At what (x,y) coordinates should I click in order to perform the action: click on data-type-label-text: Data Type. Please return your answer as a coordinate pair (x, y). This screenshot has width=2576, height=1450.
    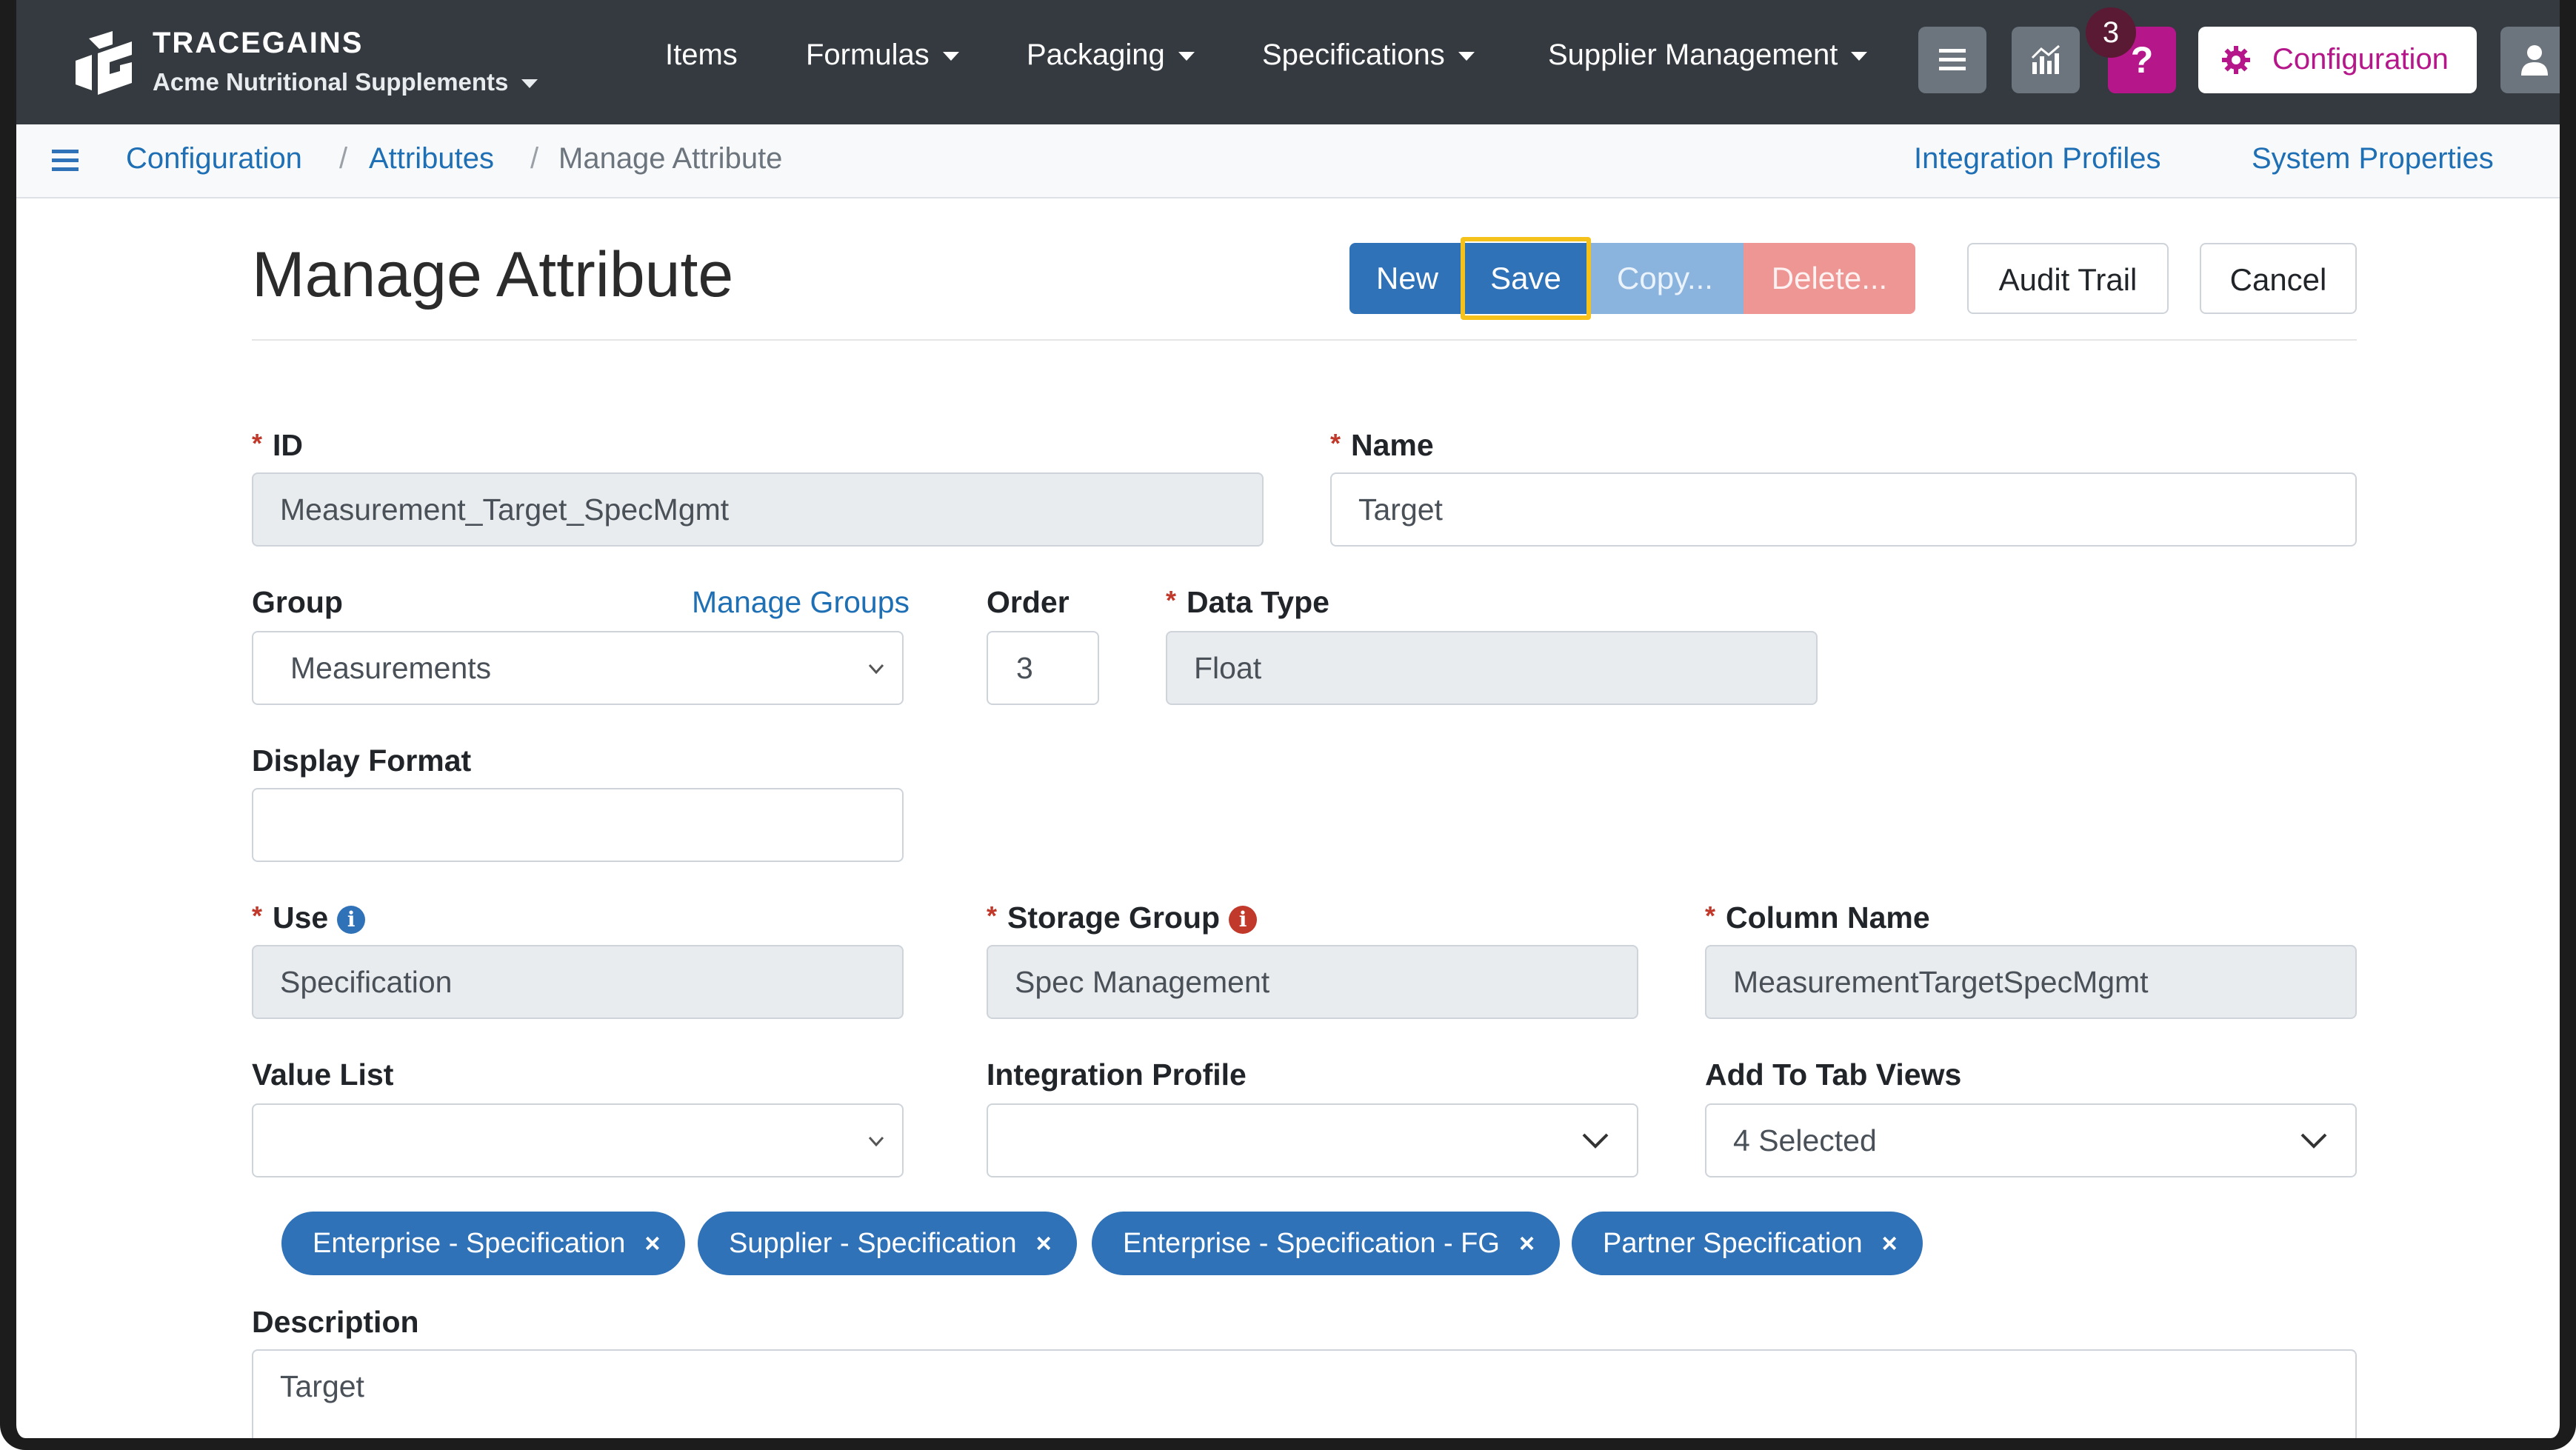
    Looking at the image, I should click on (1258, 602).